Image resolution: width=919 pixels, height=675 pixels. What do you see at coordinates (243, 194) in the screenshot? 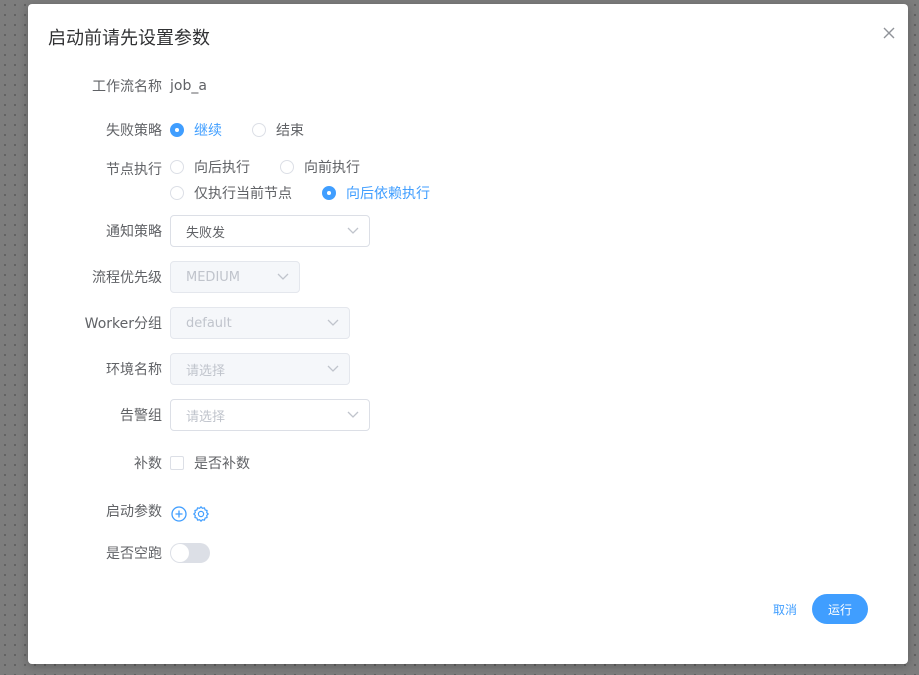
I see `radio-label: 仅执行当前节点` at bounding box center [243, 194].